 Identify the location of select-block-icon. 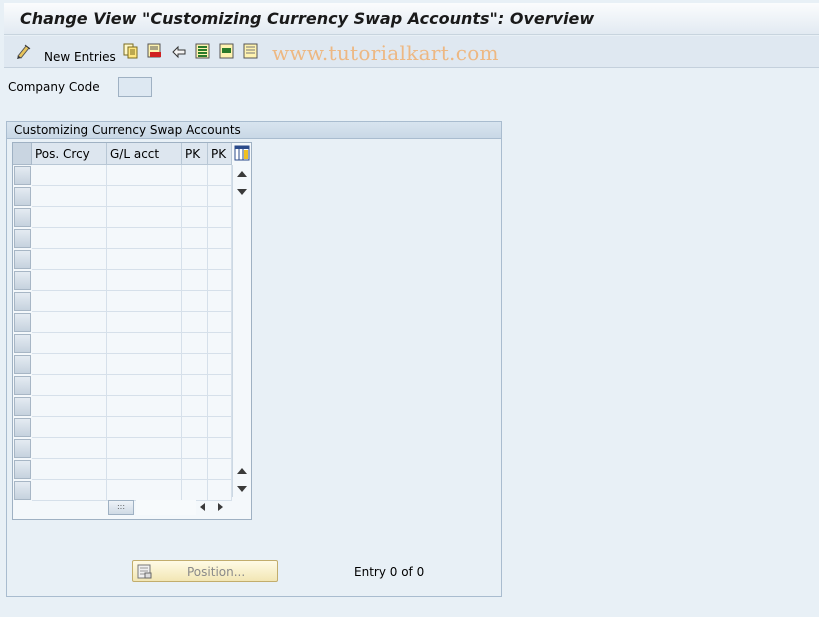
(227, 51).